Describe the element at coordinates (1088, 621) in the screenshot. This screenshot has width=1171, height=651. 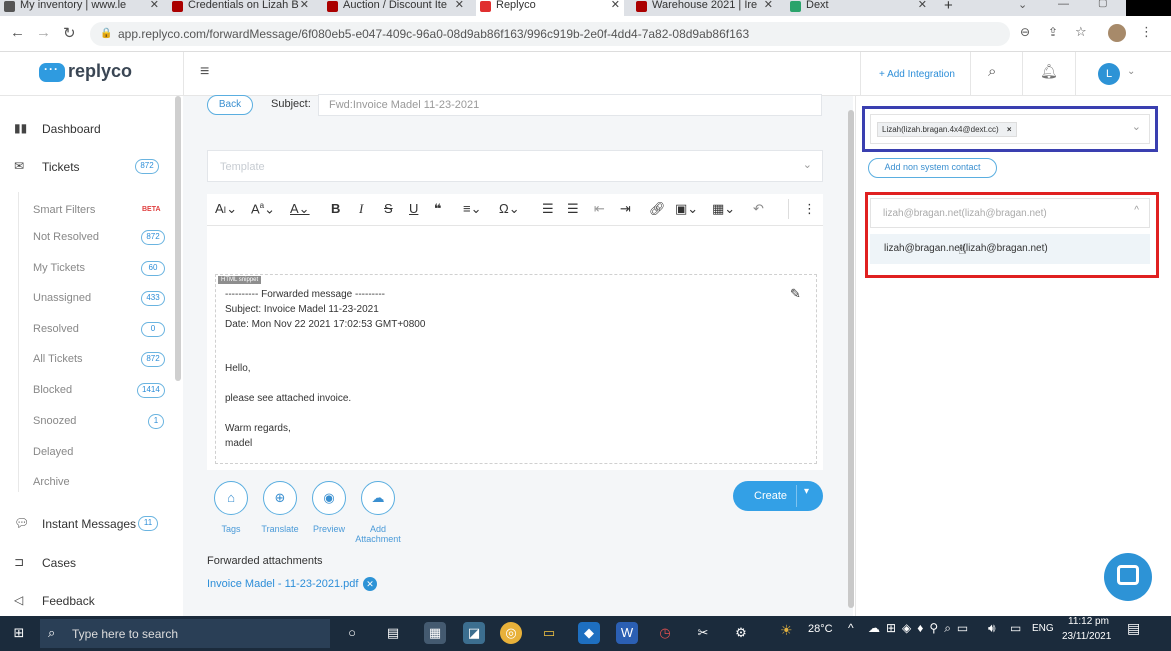
I see `clock-time: 11:12 pm` at that location.